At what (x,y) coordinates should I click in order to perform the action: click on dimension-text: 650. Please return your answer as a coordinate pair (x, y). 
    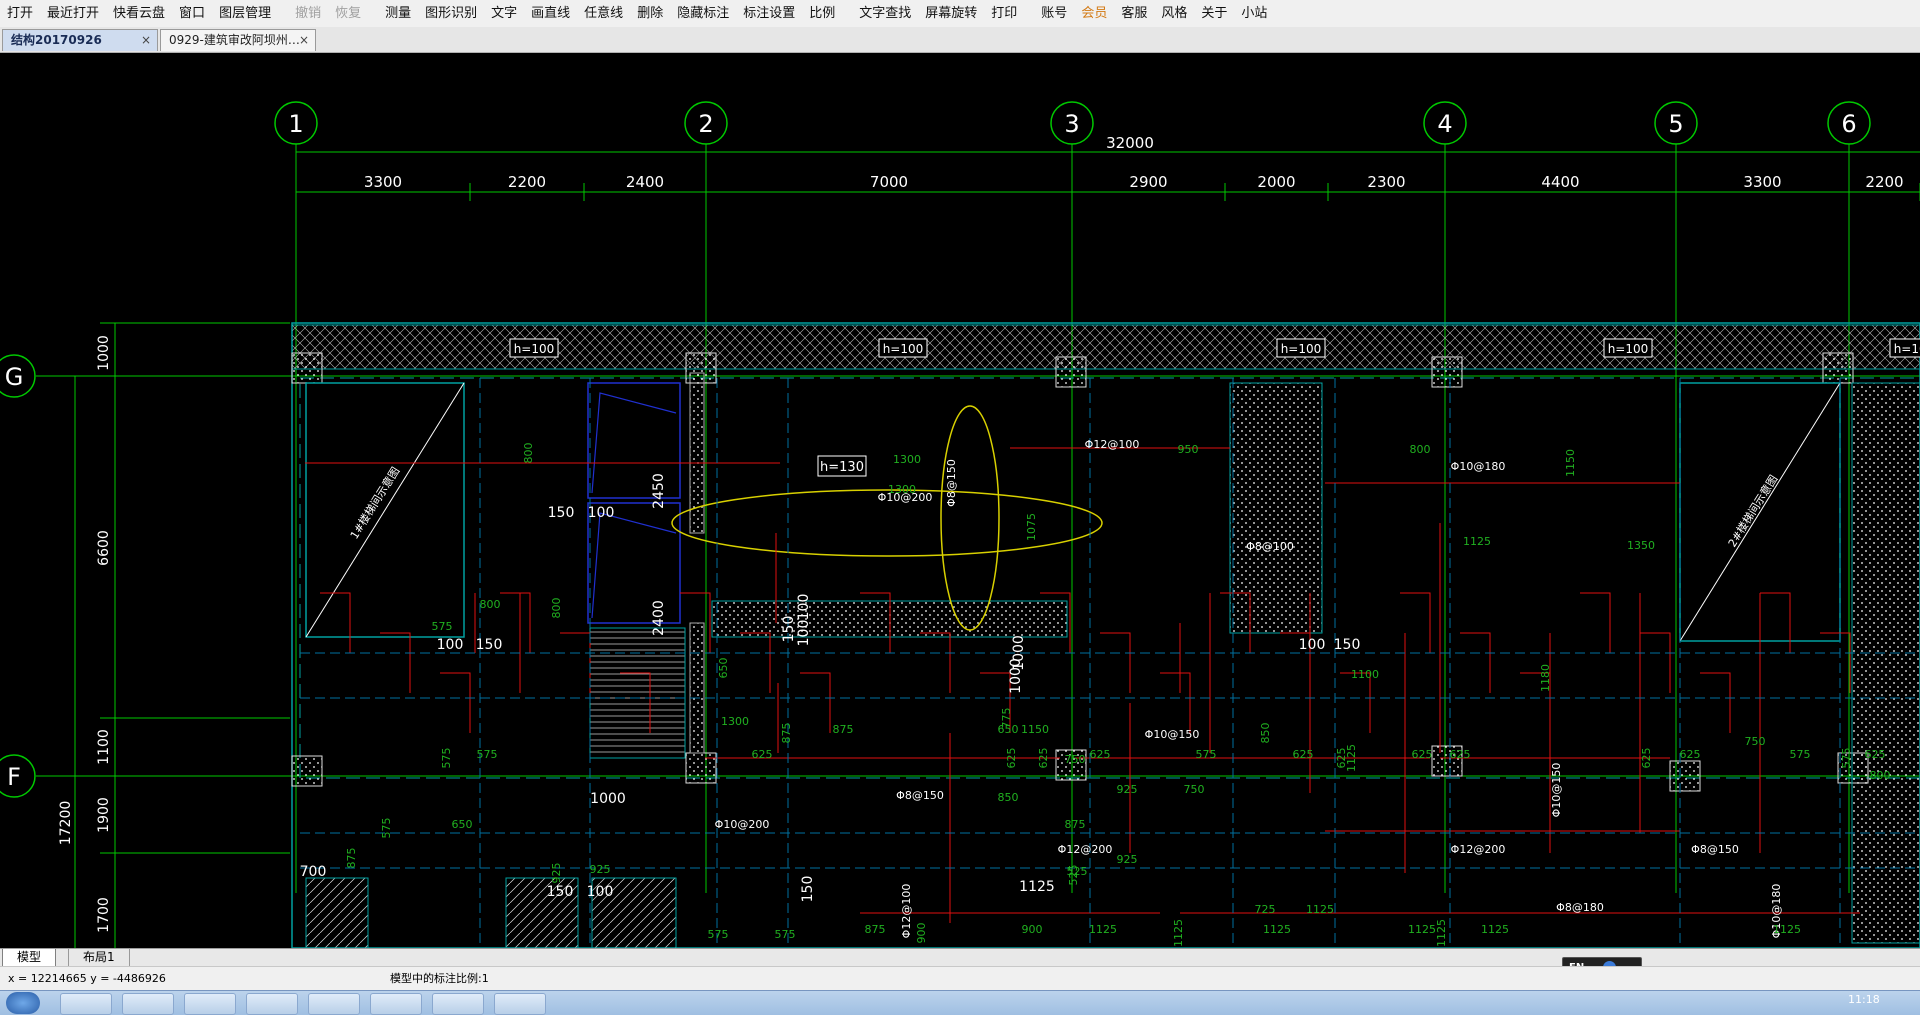
    Looking at the image, I should click on (723, 668).